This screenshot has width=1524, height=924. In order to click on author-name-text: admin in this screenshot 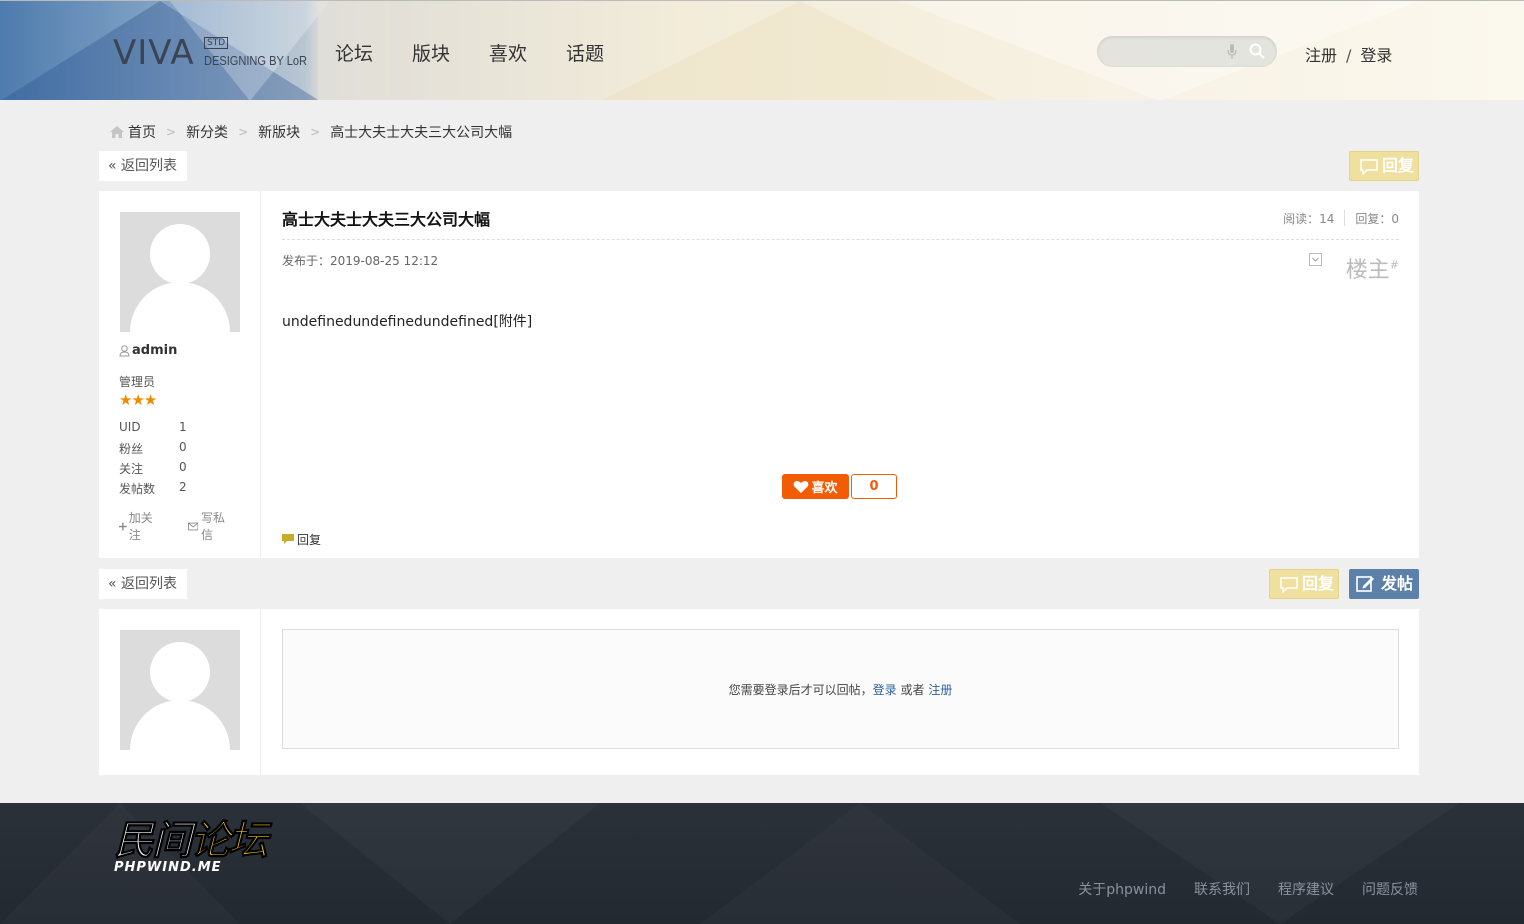, I will do `click(155, 350)`.